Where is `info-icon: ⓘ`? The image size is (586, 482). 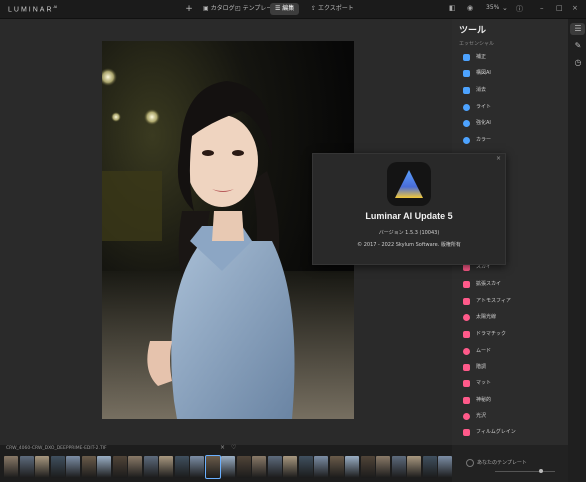 info-icon: ⓘ is located at coordinates (519, 9).